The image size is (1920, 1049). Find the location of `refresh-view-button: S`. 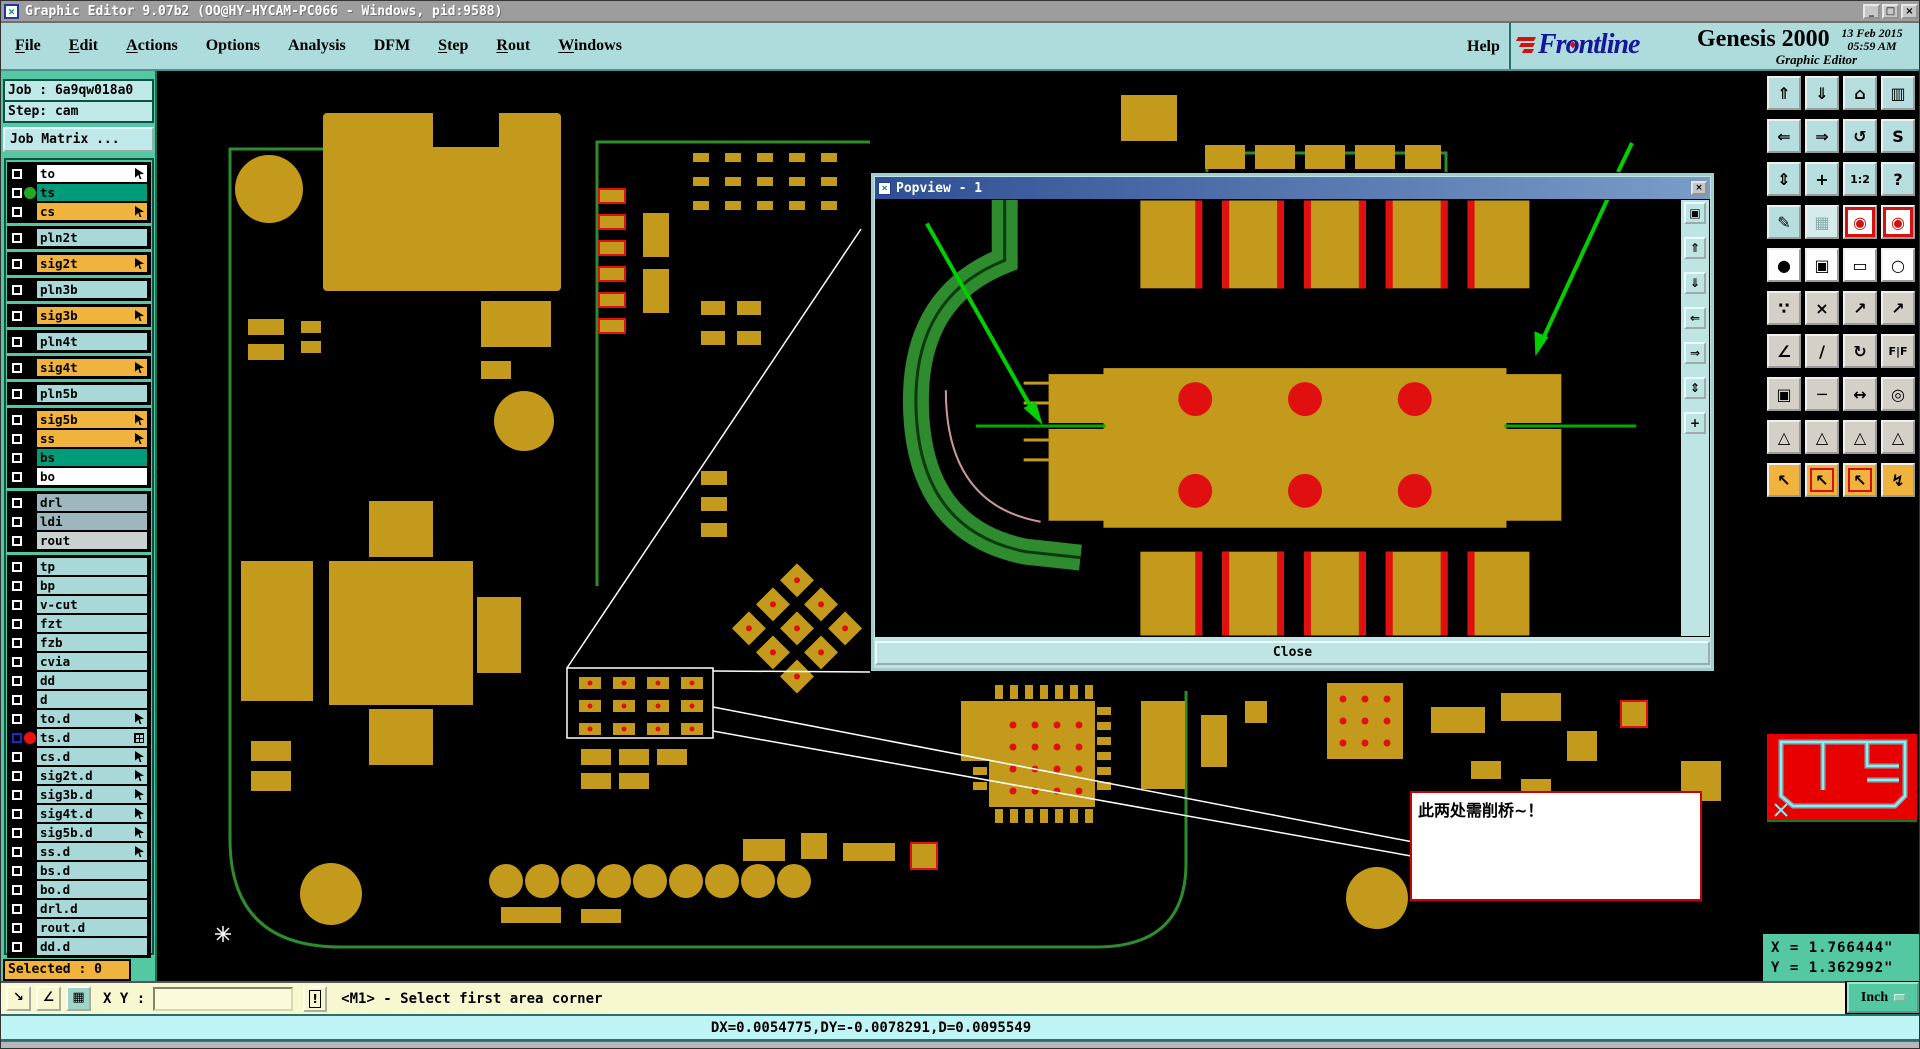

refresh-view-button: S is located at coordinates (1898, 136).